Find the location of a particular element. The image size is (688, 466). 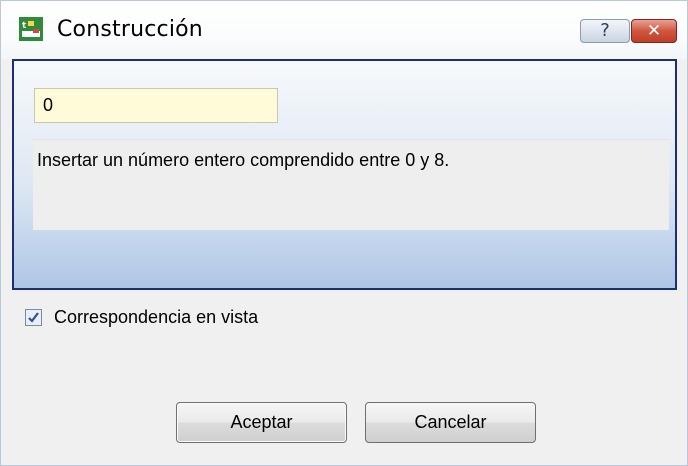

view-correspondence-option: Correspondencia en vista is located at coordinates (141, 317).